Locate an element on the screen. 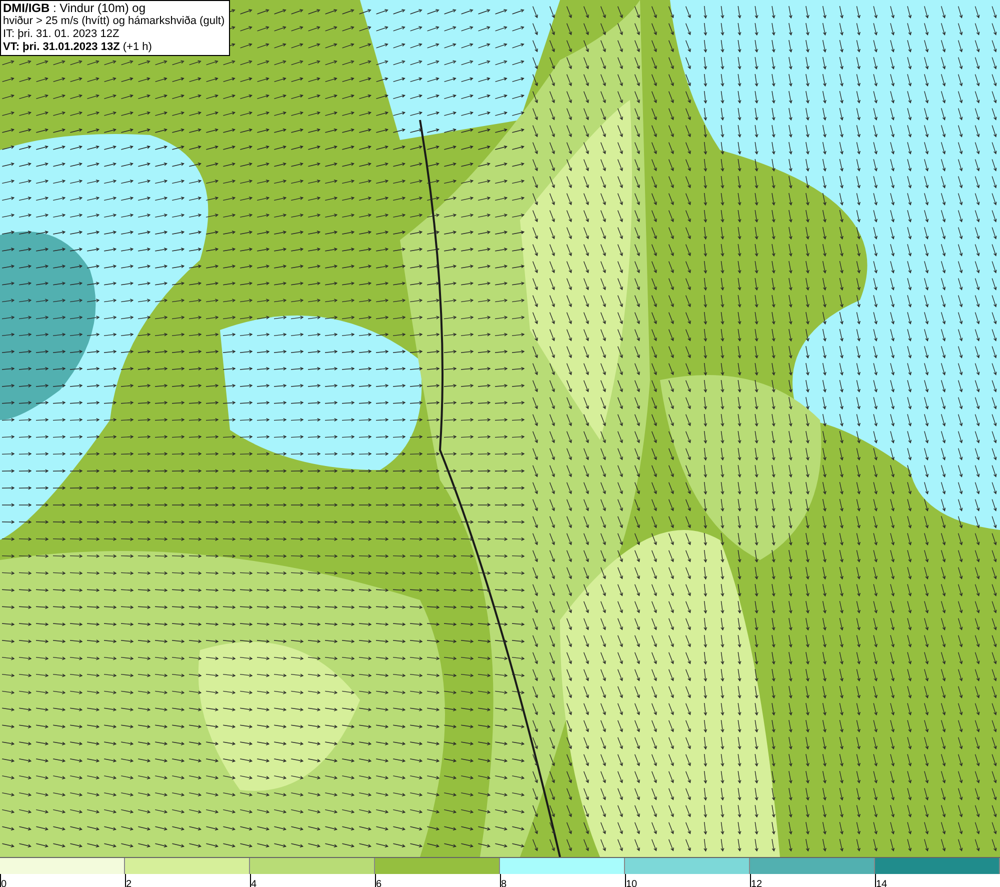  legend-text: DMI/IGB : Vindur (10m) og is located at coordinates (74, 8).